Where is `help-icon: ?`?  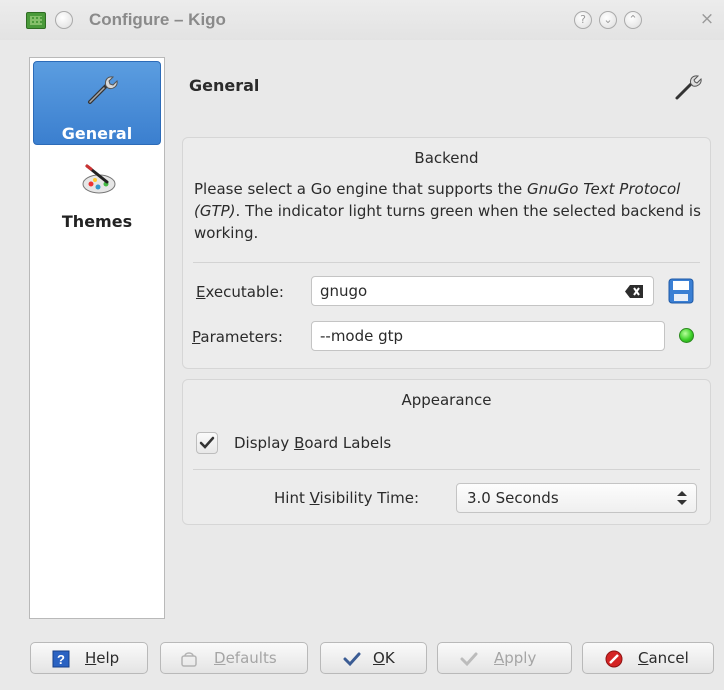
help-icon: ? is located at coordinates (61, 659).